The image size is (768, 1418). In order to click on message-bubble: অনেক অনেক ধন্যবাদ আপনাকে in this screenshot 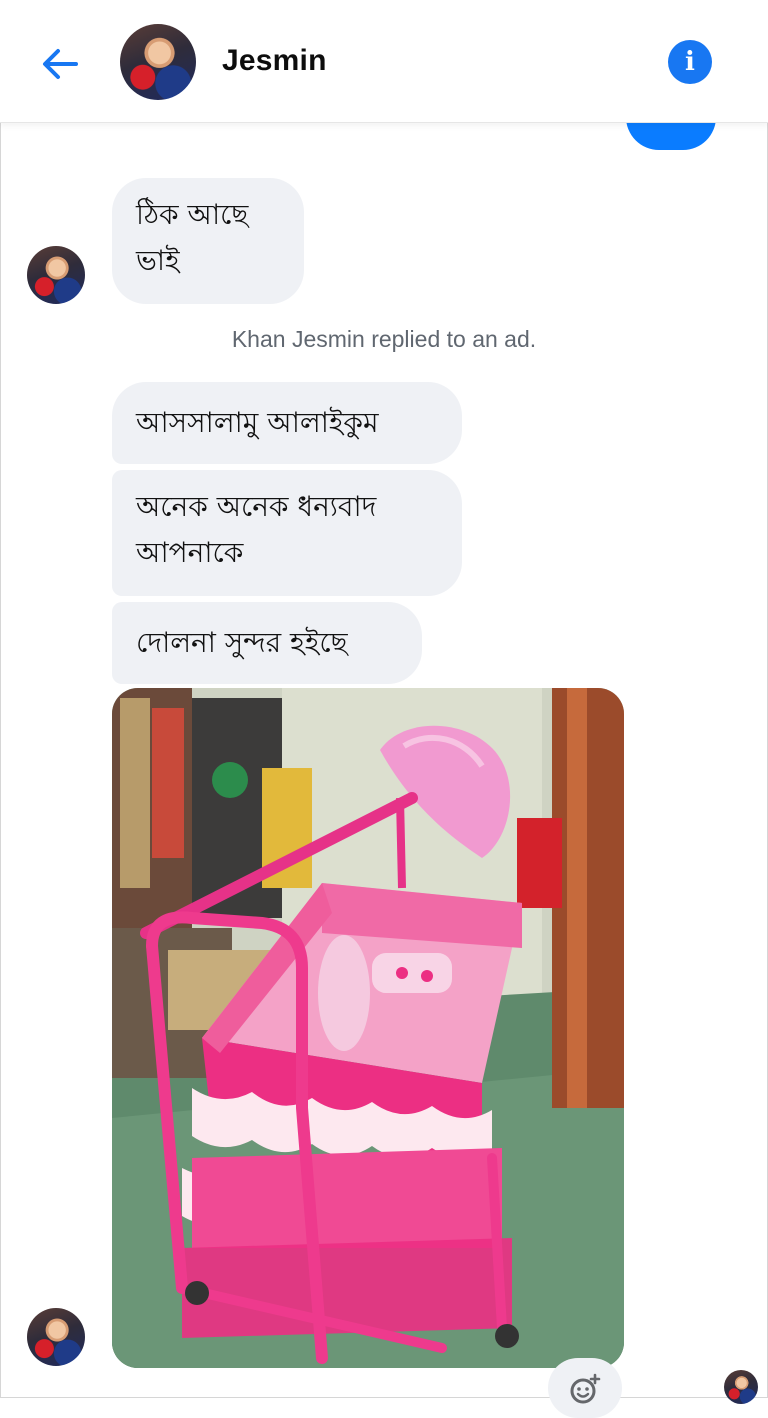, I will do `click(287, 533)`.